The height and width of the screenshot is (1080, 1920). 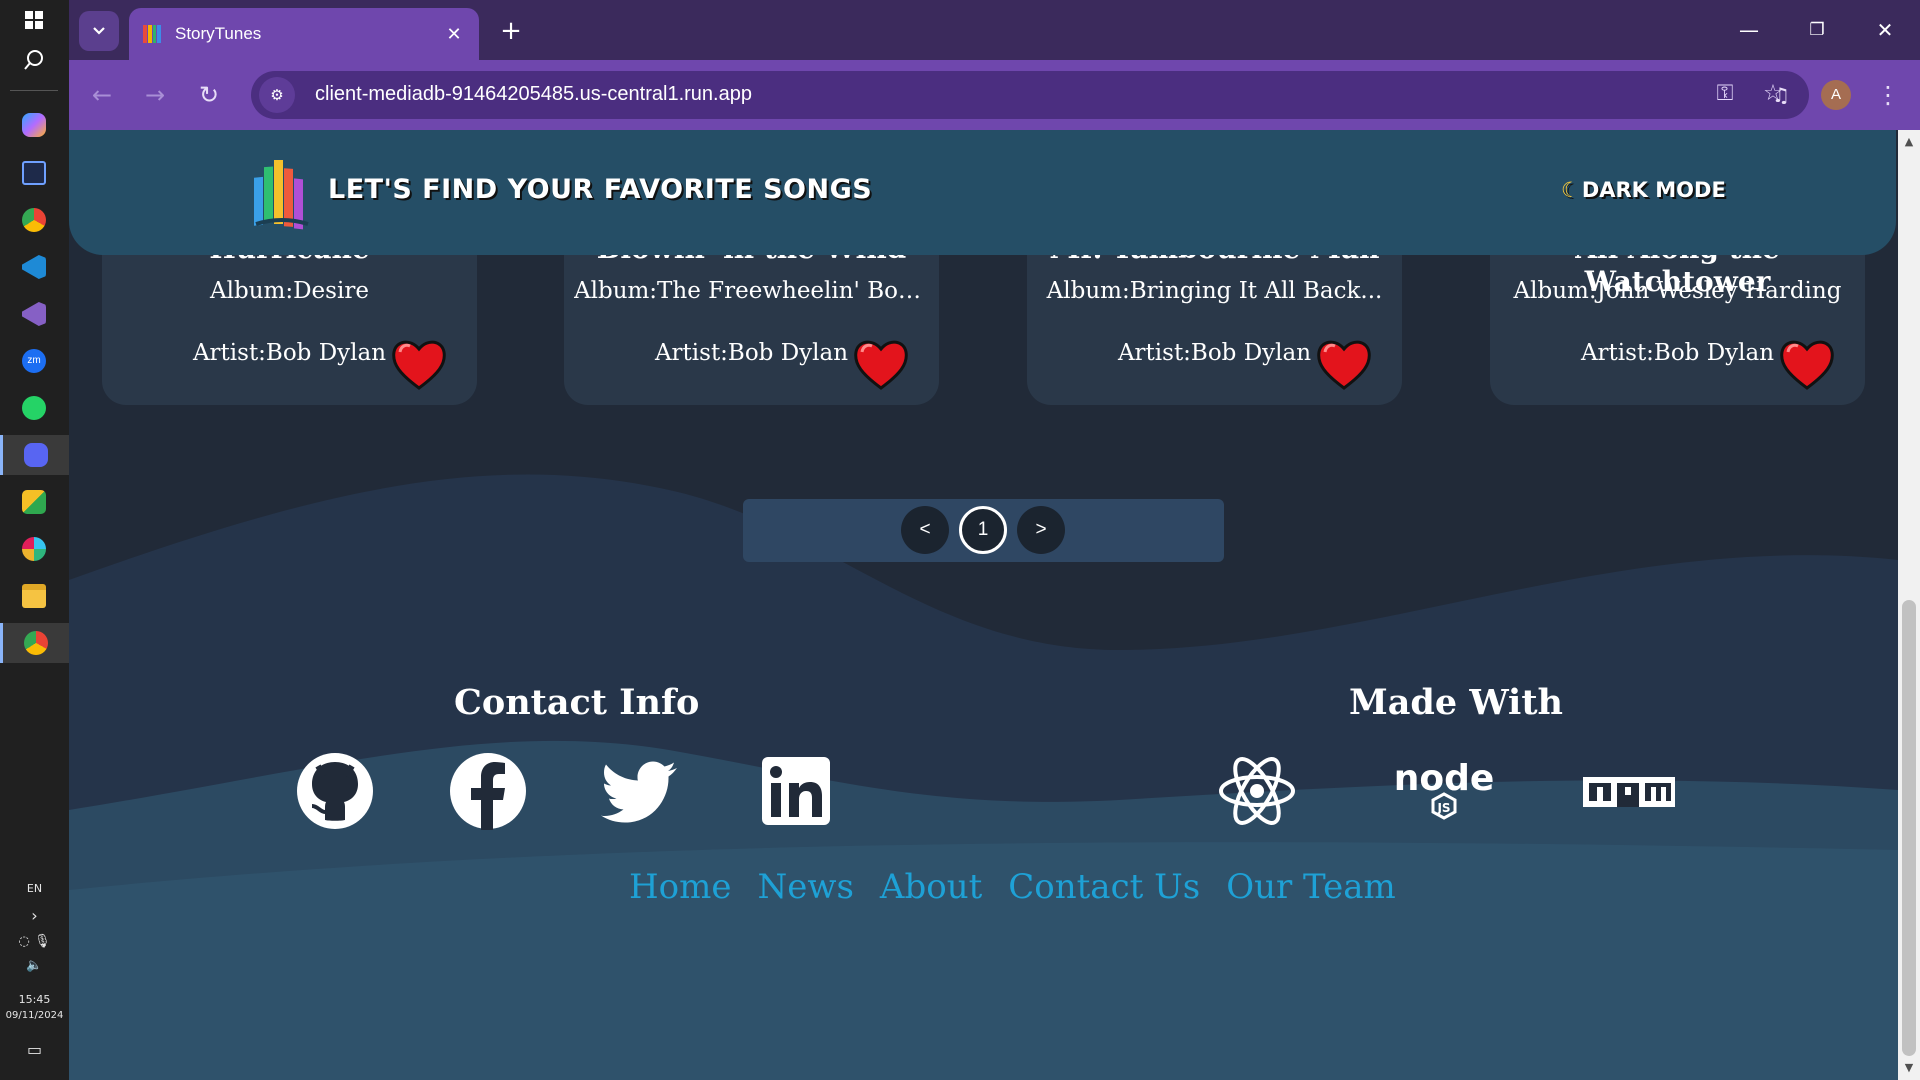 What do you see at coordinates (925, 530) in the screenshot?
I see `prev-page-button: <` at bounding box center [925, 530].